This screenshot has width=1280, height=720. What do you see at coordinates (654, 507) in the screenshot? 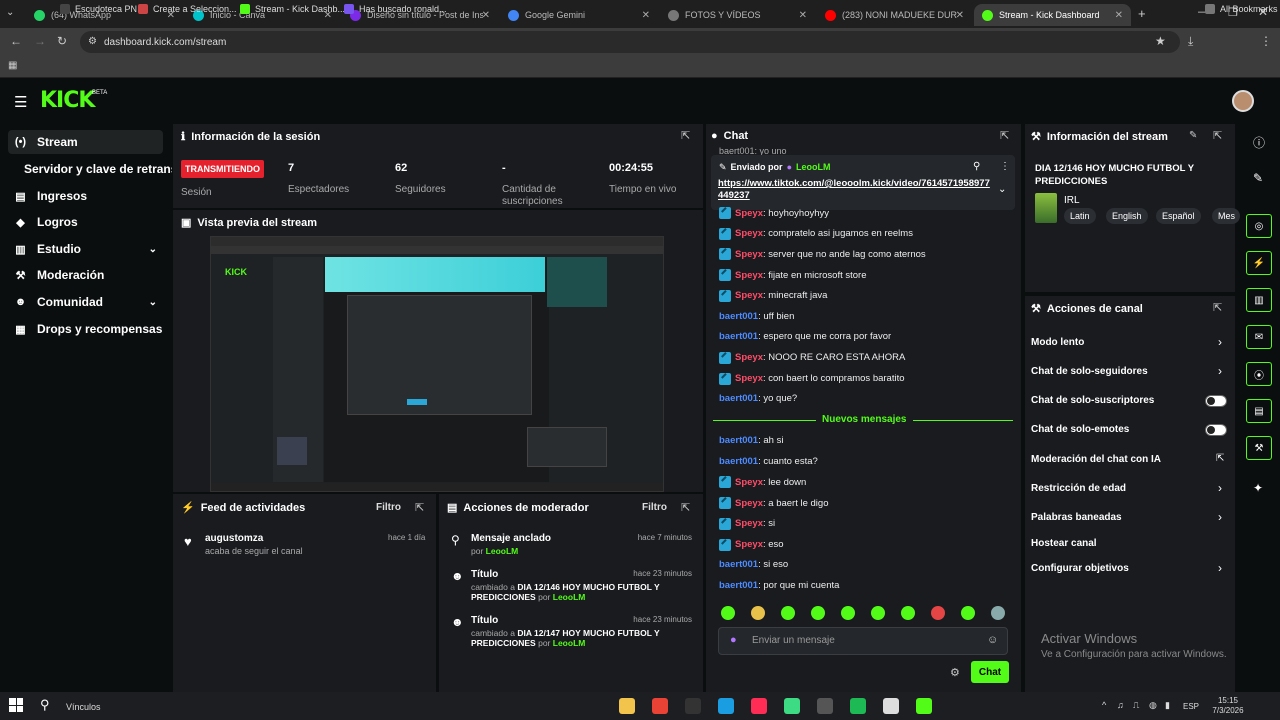
I see `mod-filter-button: Filtro` at bounding box center [654, 507].